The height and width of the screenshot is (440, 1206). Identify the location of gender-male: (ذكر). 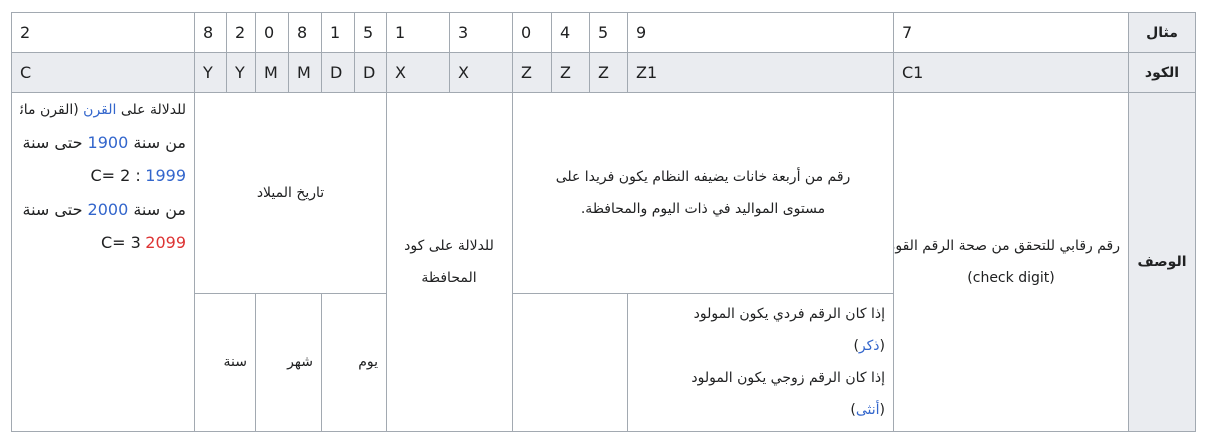
(869, 346).